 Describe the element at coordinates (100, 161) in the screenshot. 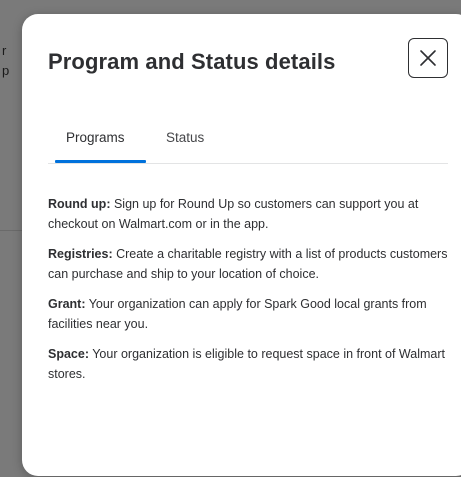

I see `tab-selected-indicator` at that location.